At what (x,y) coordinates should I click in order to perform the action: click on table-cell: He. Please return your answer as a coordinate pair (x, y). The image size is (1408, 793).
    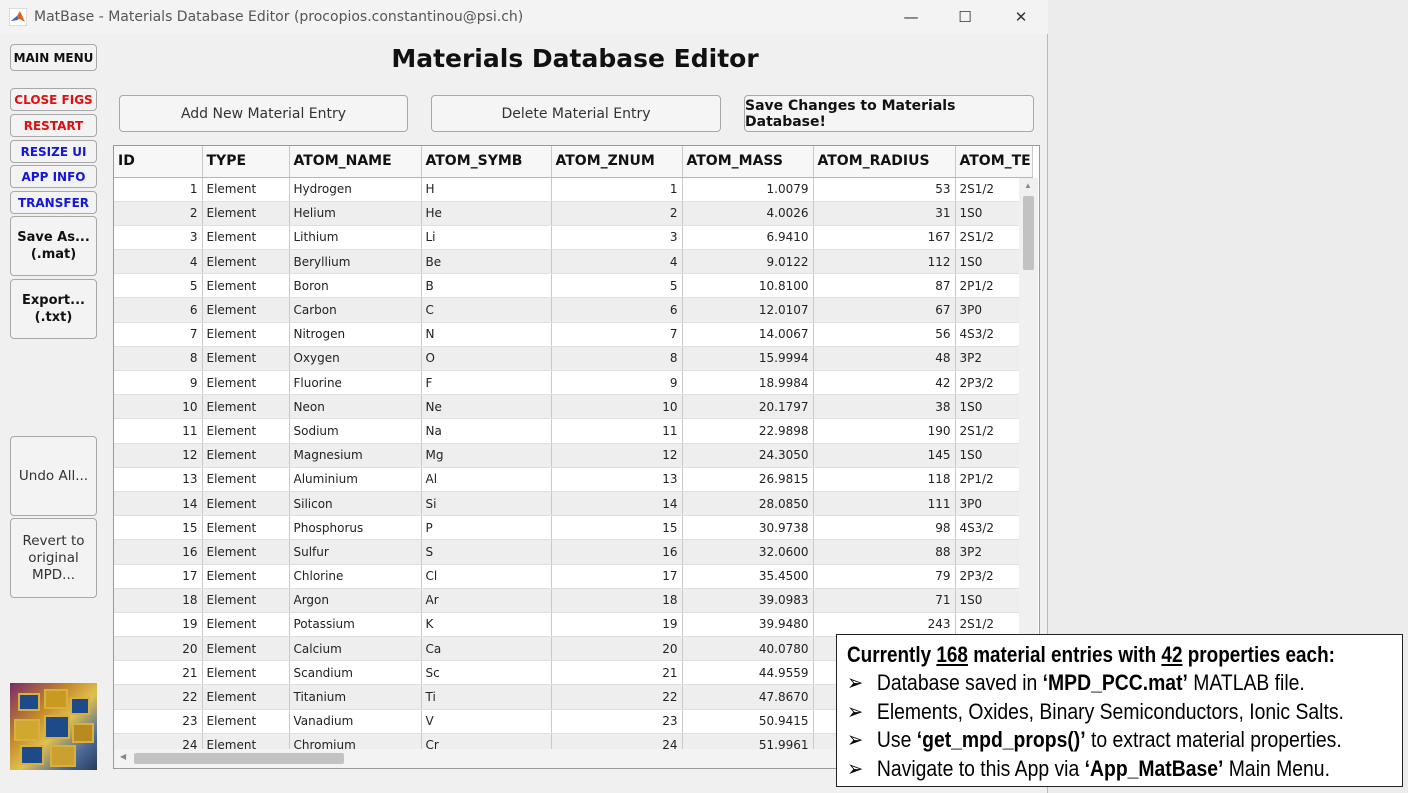
    Looking at the image, I should click on (486, 213).